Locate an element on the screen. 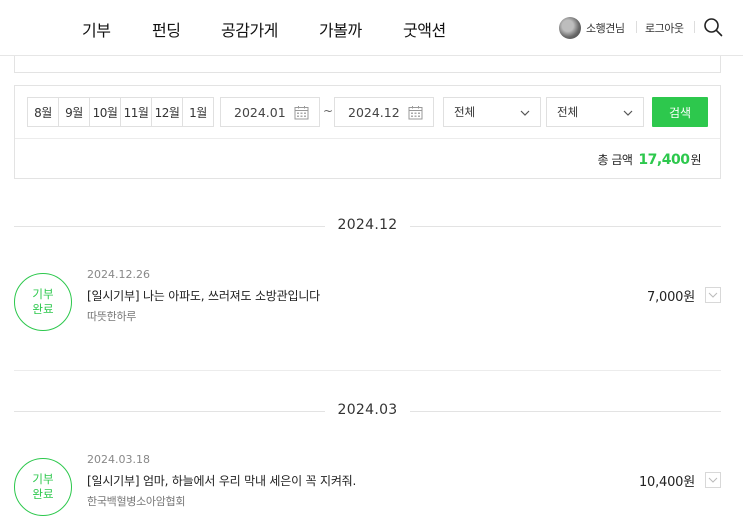 This screenshot has height=527, width=743. total-amount-unit: 원 is located at coordinates (695, 160).